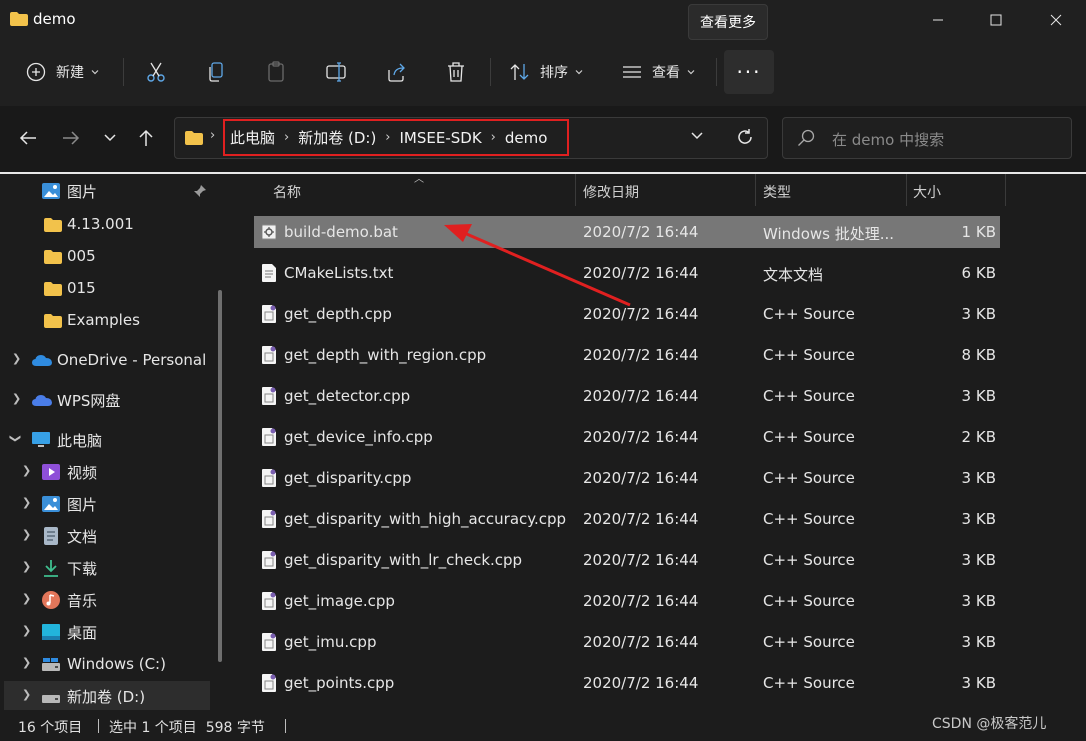 This screenshot has width=1086, height=741. What do you see at coordinates (146, 138) in the screenshot?
I see `up-button` at bounding box center [146, 138].